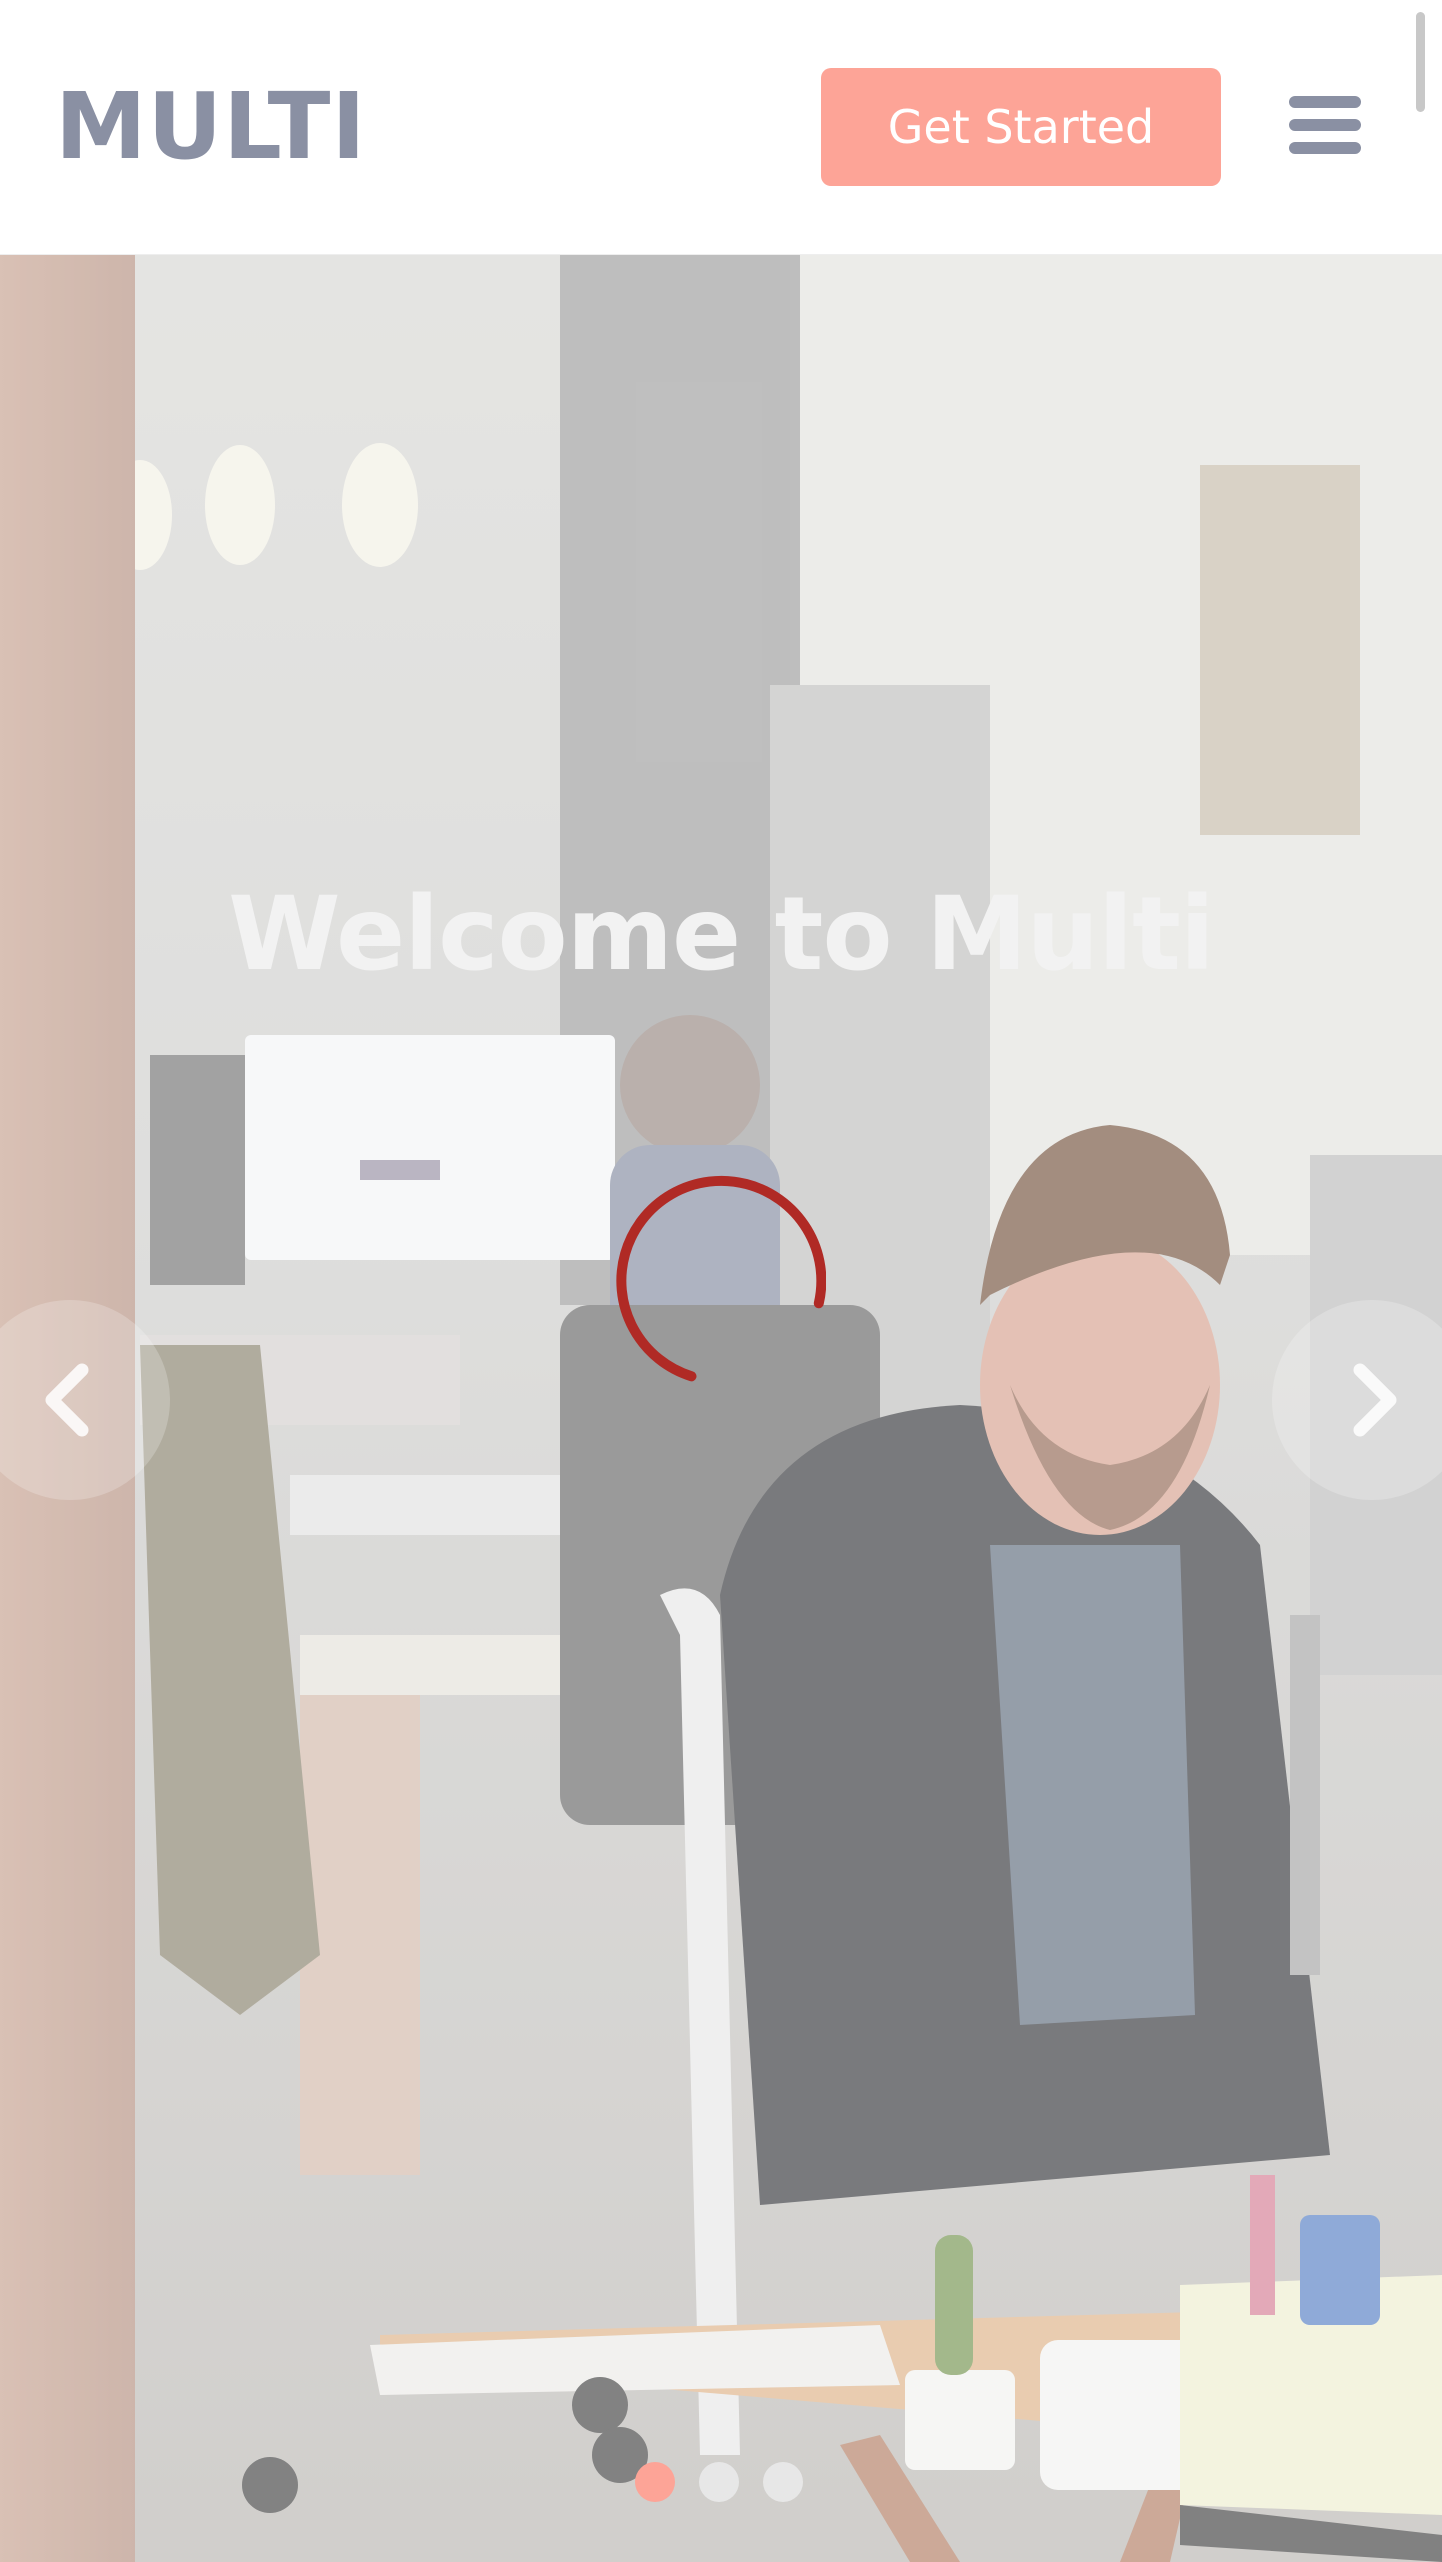 This screenshot has height=2562, width=1442. What do you see at coordinates (211, 127) in the screenshot?
I see `site-logo: MULTI` at bounding box center [211, 127].